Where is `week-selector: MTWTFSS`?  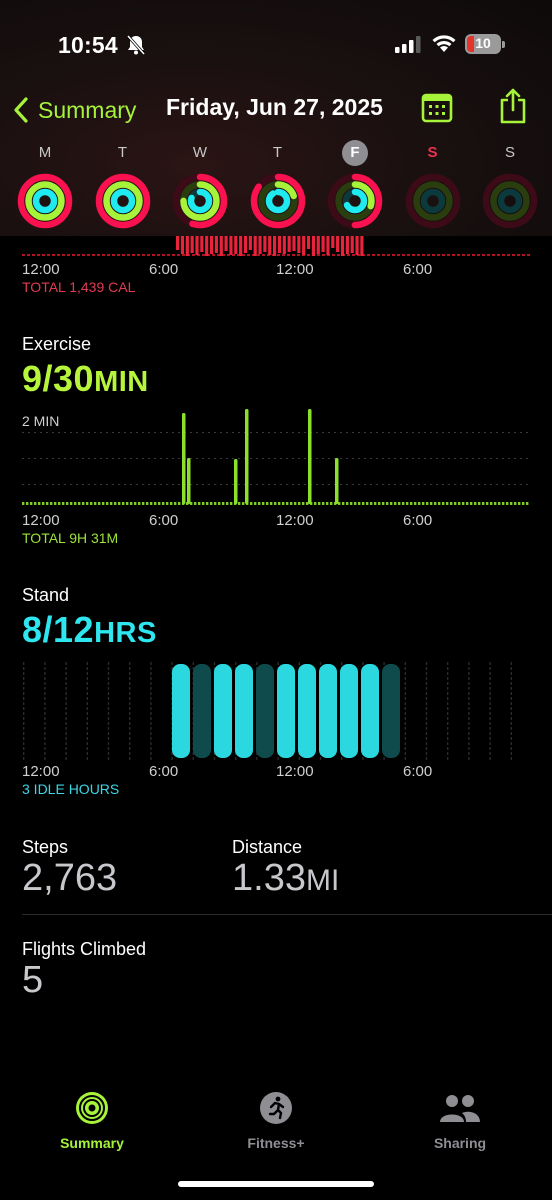
week-selector: MTWTFSS is located at coordinates (276, 186).